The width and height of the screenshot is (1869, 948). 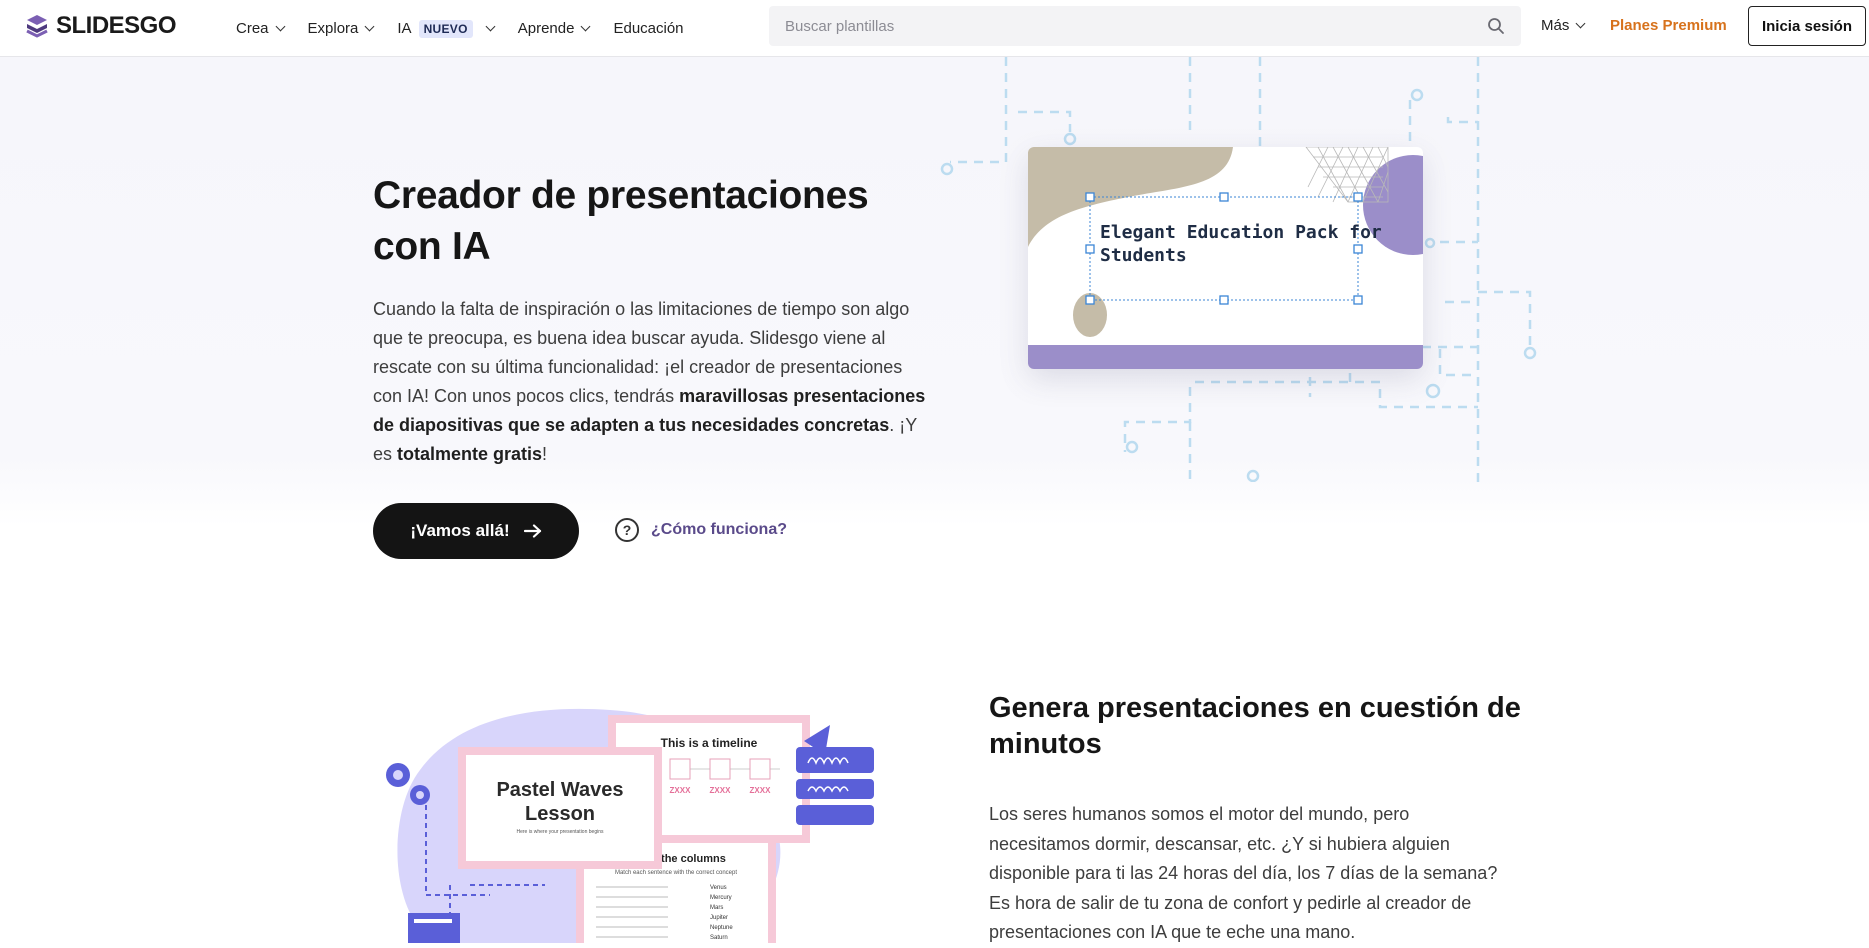 I want to click on menu-item-label: Educación, so click(x=648, y=28).